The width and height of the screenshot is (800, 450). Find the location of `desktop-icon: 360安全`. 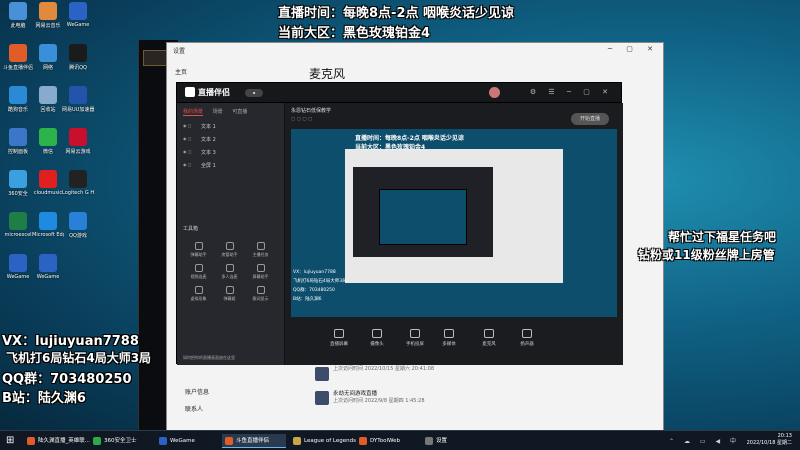

desktop-icon: 360安全 is located at coordinates (18, 183).